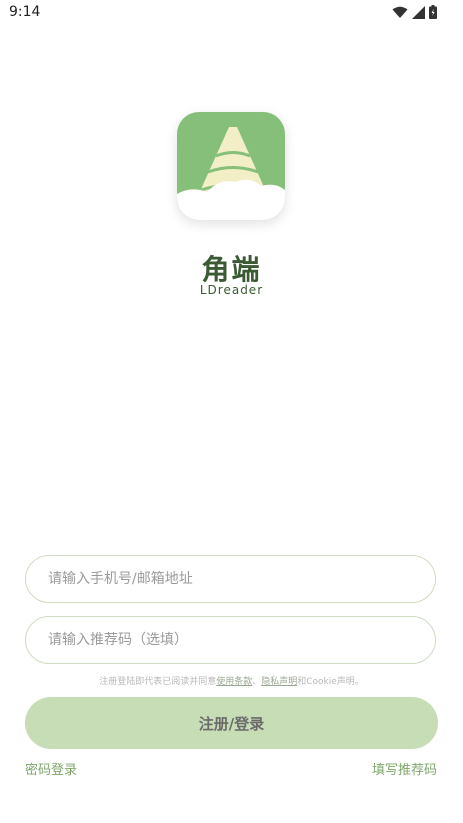  I want to click on app-subtitle: LDreader, so click(231, 290).